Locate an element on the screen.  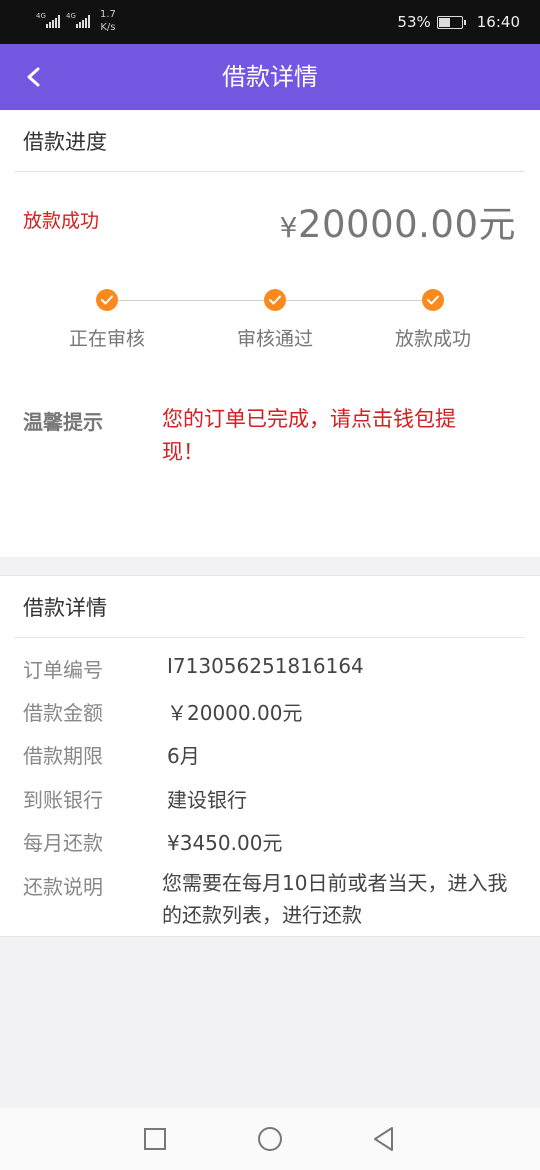
clock: 16:40 is located at coordinates (498, 22).